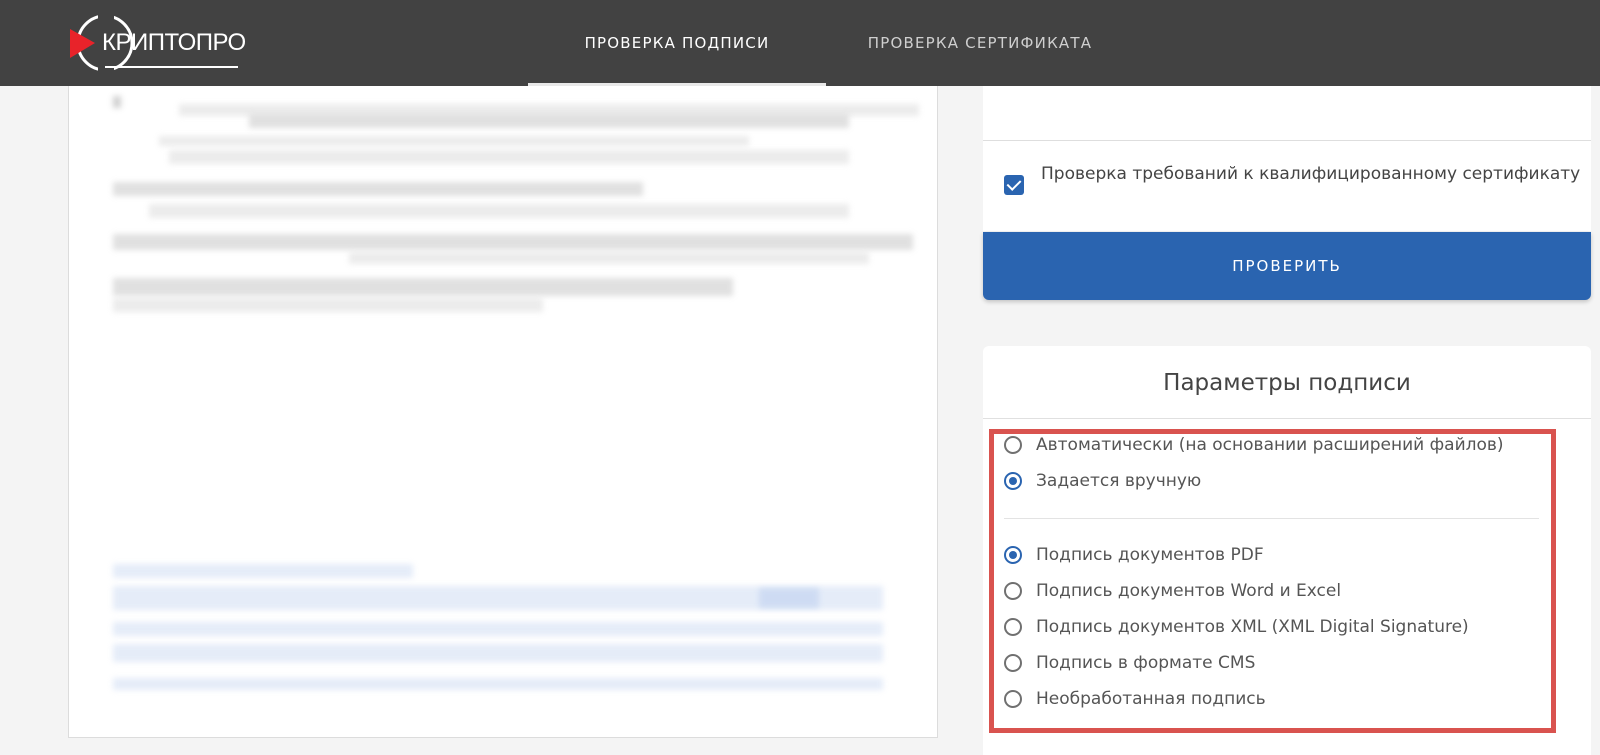 The width and height of the screenshot is (1600, 755). What do you see at coordinates (1150, 555) in the screenshot?
I see `radio-label: Подпись документов PDF` at bounding box center [1150, 555].